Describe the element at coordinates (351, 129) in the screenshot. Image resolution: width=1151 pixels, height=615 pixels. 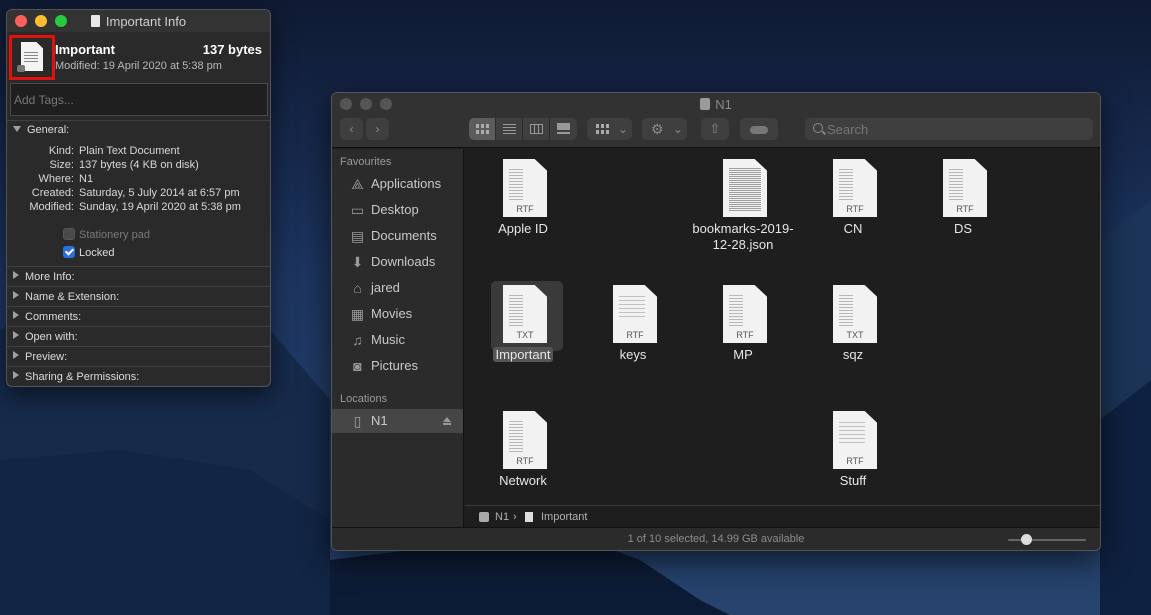
I see `back-button: ‹` at that location.